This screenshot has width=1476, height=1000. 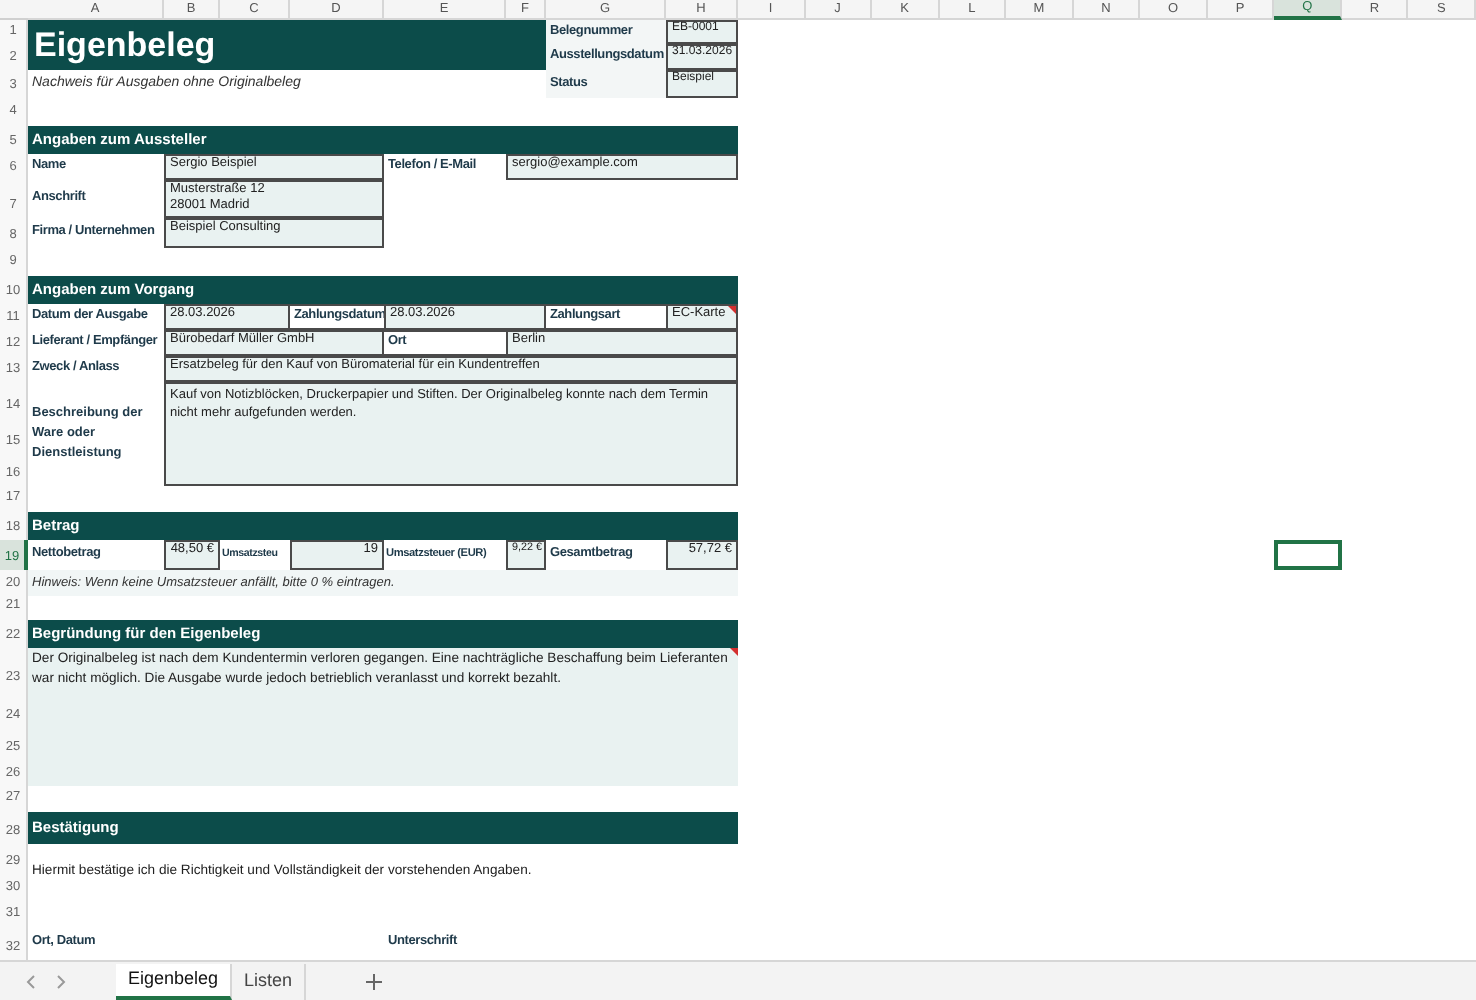 What do you see at coordinates (174, 981) in the screenshot?
I see `sheet-tab: Eigenbeleg` at bounding box center [174, 981].